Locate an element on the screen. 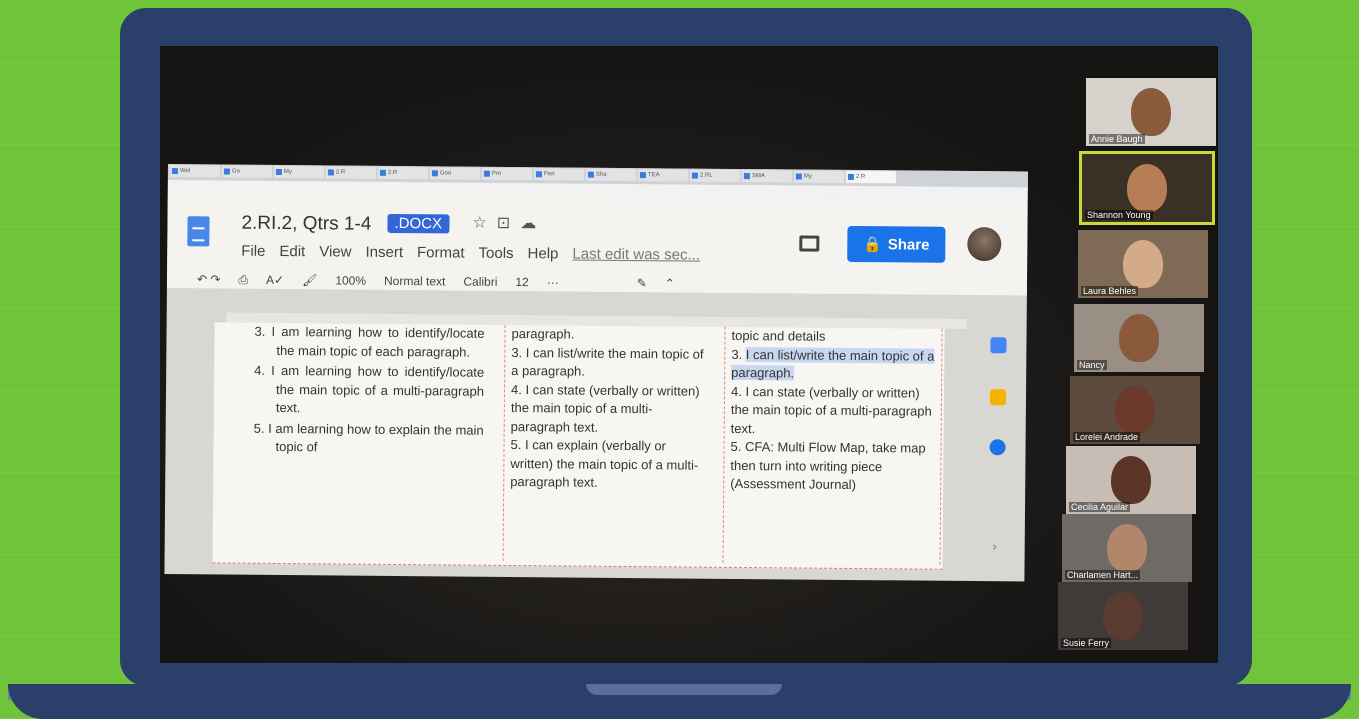 This screenshot has height=719, width=1359. print-icon: ⎙ is located at coordinates (243, 279).